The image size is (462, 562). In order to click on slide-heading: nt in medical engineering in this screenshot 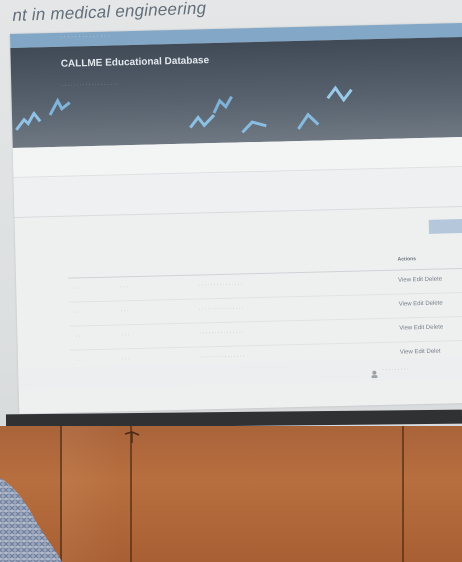, I will do `click(109, 12)`.